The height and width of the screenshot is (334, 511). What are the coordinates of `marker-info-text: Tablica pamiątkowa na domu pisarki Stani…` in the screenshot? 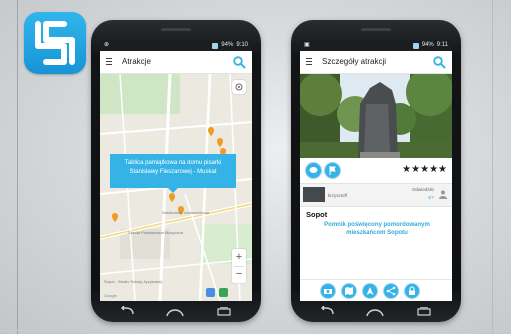 It's located at (173, 167).